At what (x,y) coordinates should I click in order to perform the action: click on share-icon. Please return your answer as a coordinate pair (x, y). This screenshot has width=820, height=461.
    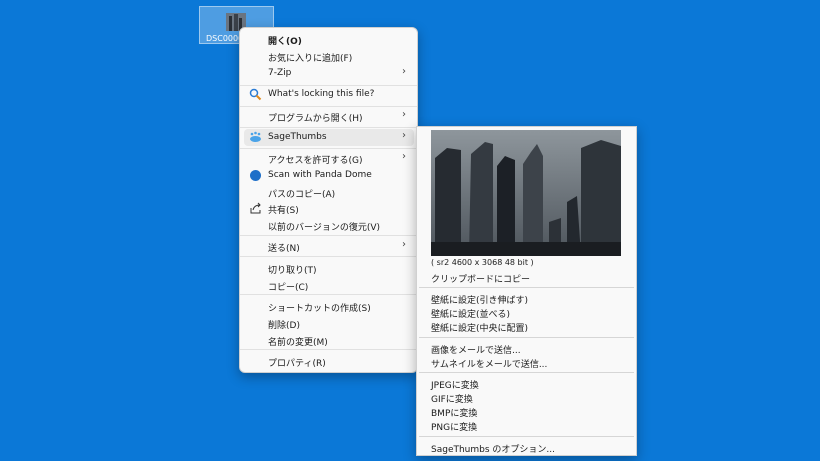
    Looking at the image, I should click on (255, 208).